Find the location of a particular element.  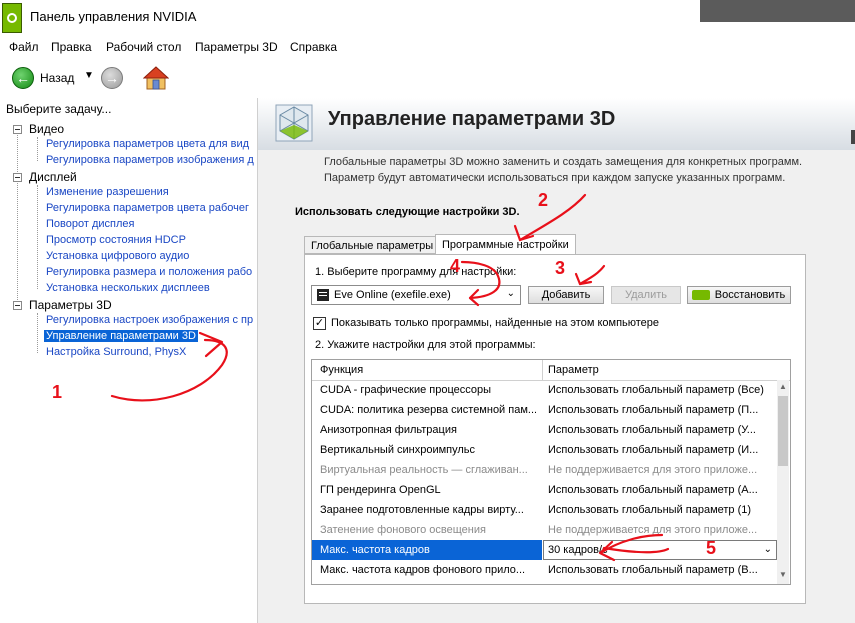

back-history-dropdown: ▼ is located at coordinates (89, 75).